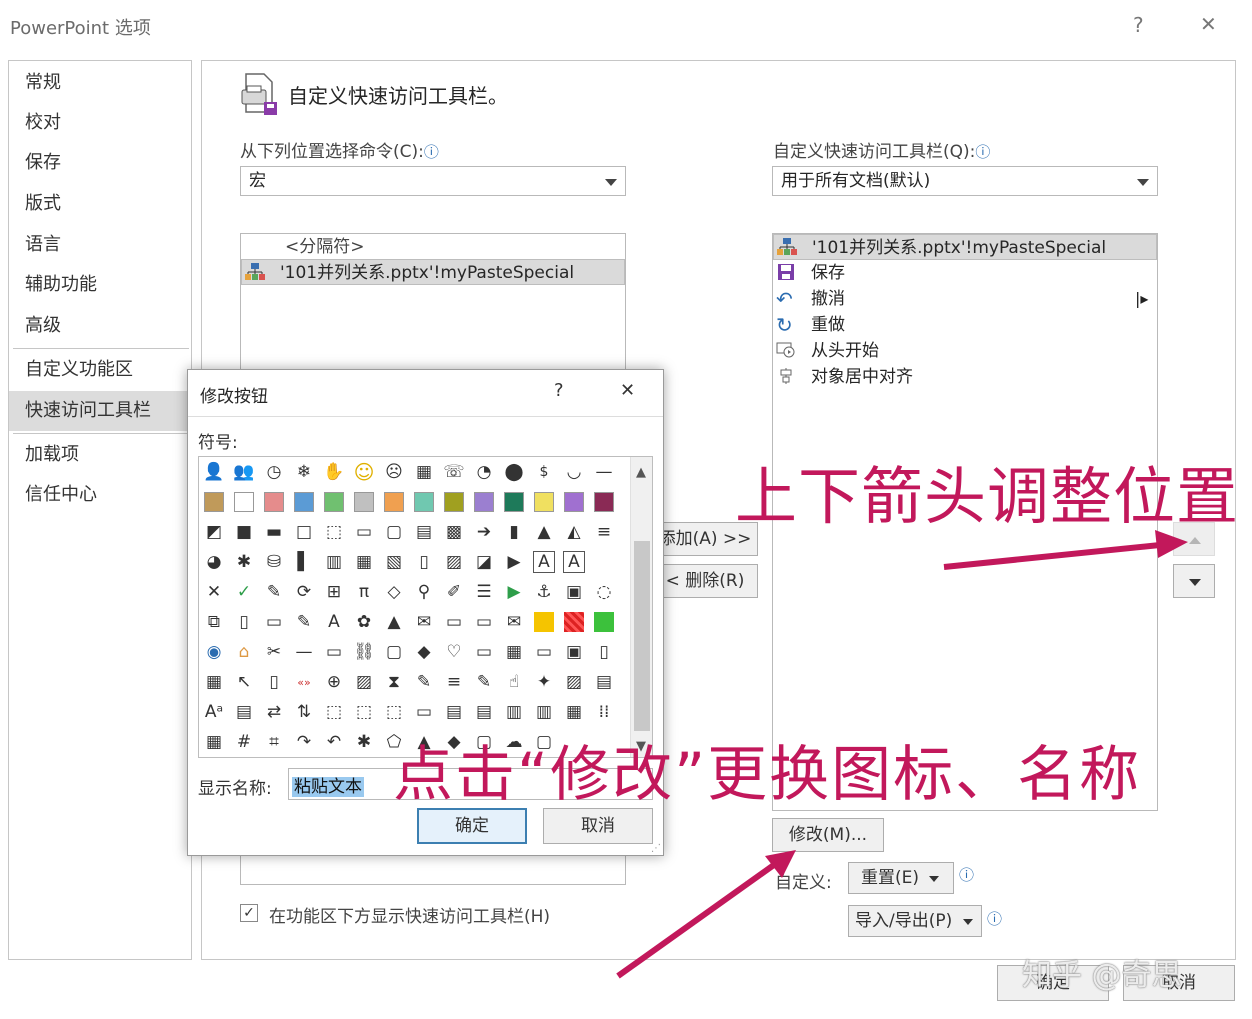  What do you see at coordinates (1065, 550) in the screenshot?
I see `annotation-arrow-to-up` at bounding box center [1065, 550].